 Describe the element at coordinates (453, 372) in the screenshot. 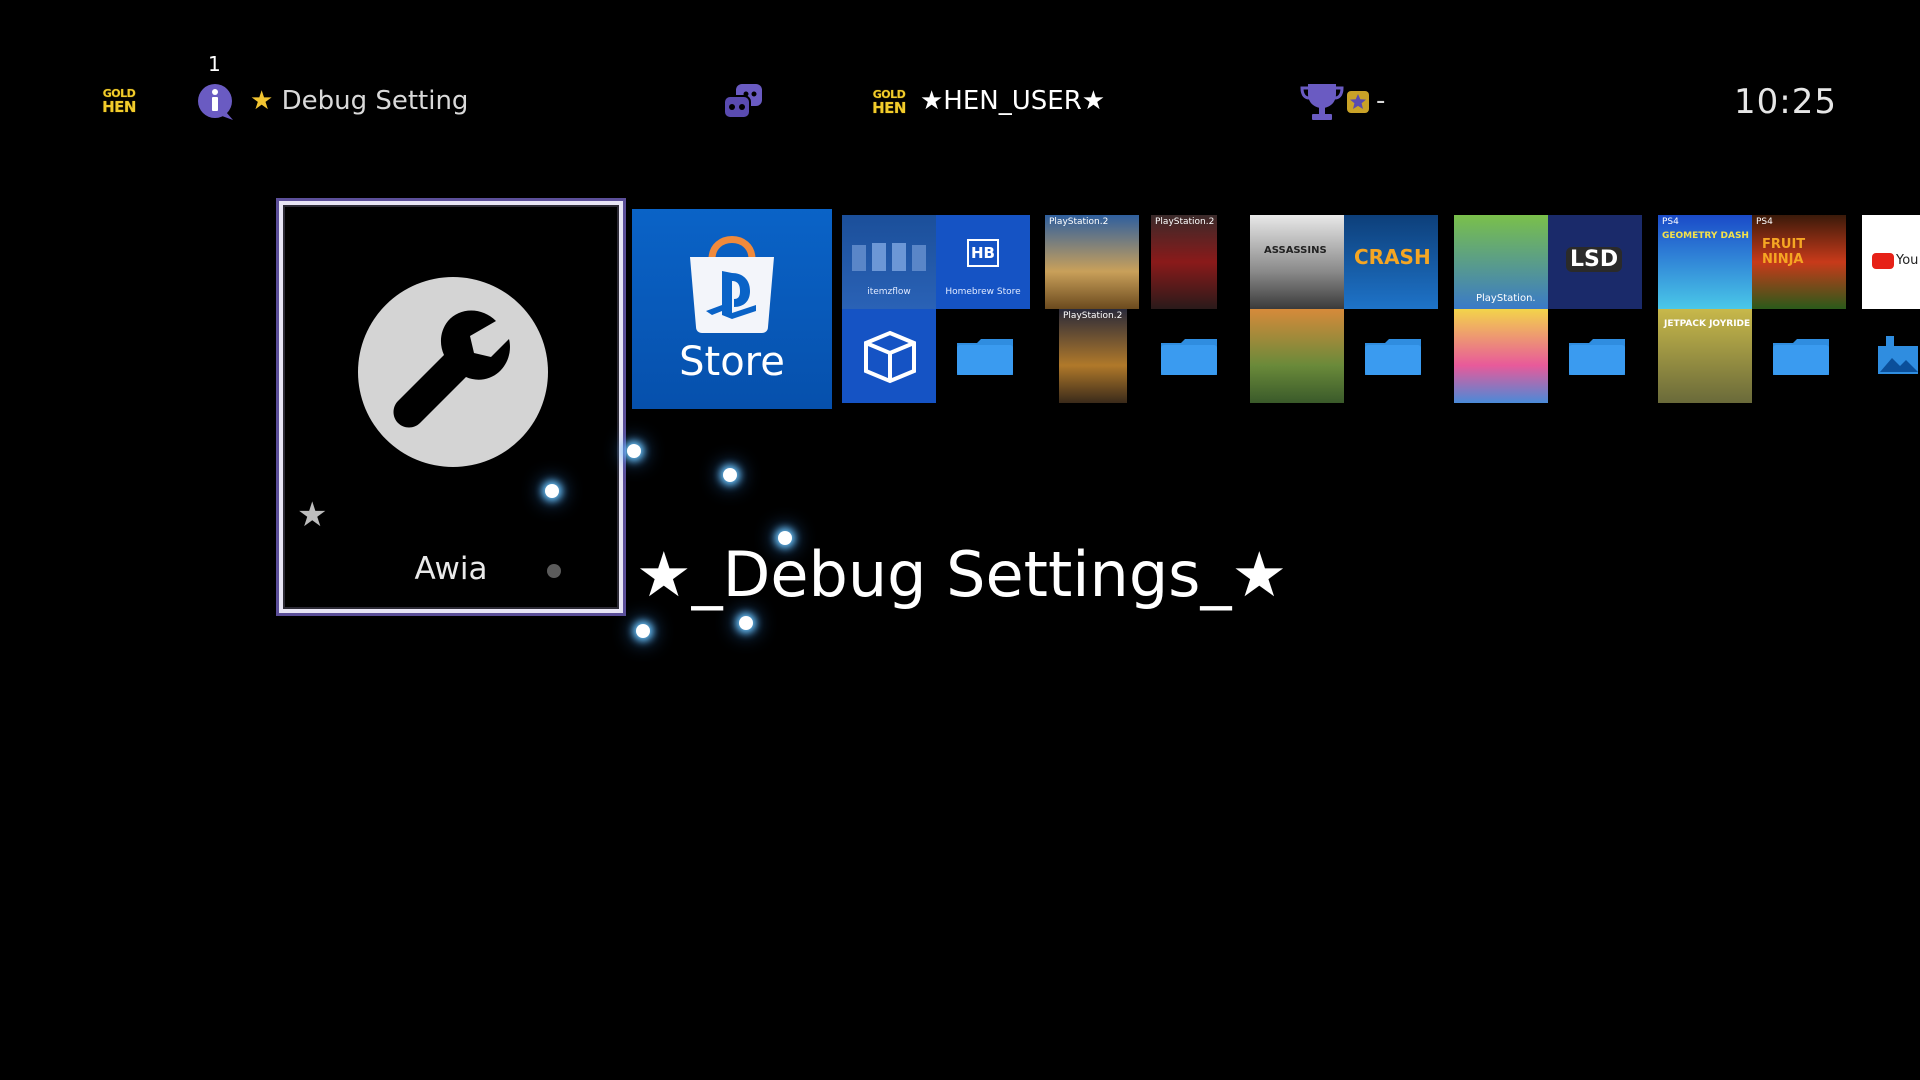

I see `wrench-icon` at that location.